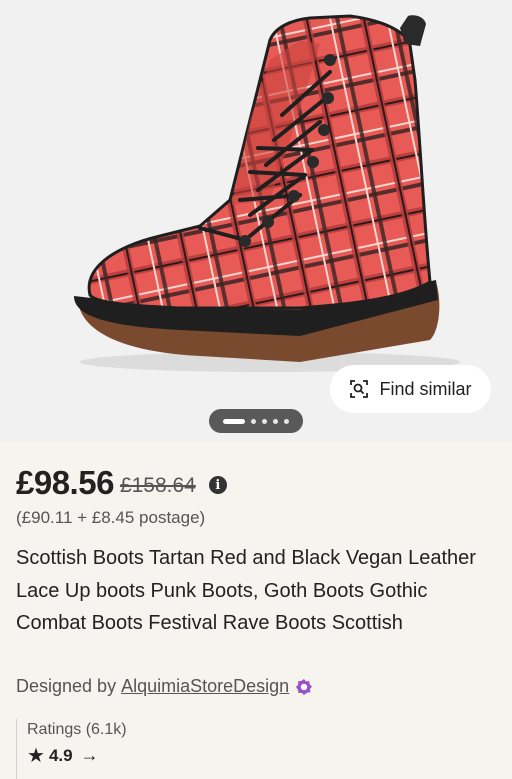 This screenshot has height=779, width=512. What do you see at coordinates (111, 517) in the screenshot?
I see `price-breakdown: (£90.11 + £8.45 postage)` at bounding box center [111, 517].